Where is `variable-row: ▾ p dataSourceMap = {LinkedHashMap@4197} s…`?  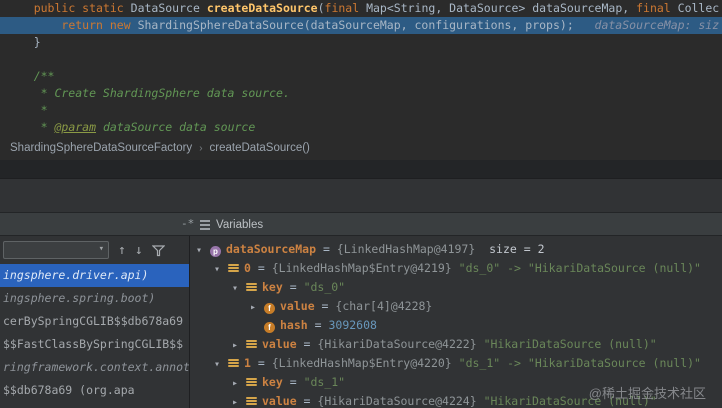
variable-row: ▾ p dataSourceMap = {LinkedHashMap@4197} s… is located at coordinates (456, 249).